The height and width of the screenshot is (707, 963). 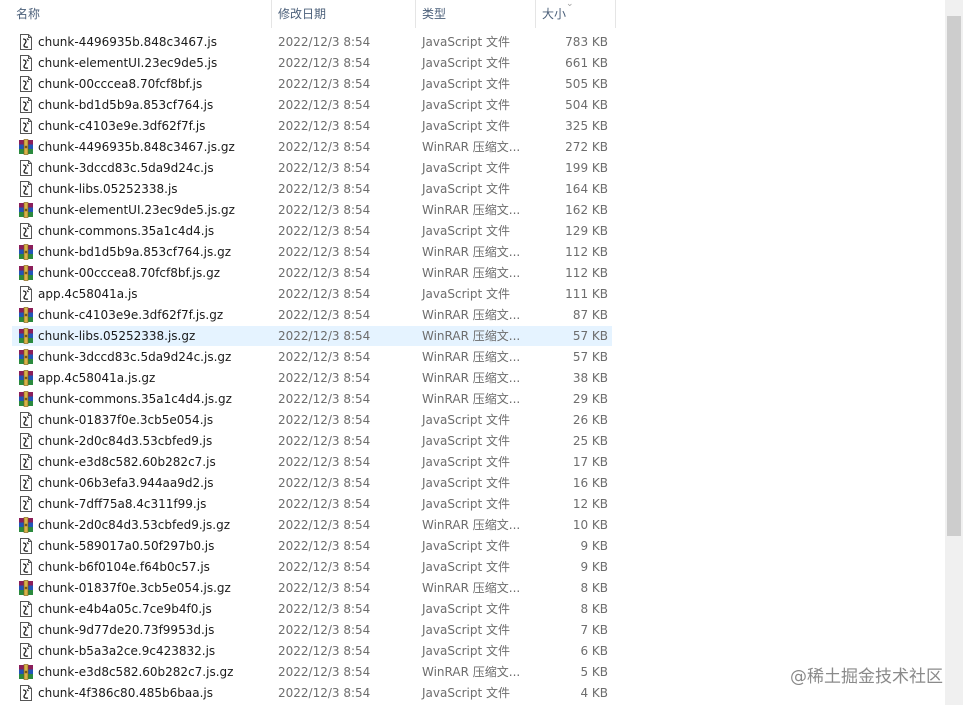 What do you see at coordinates (136, 672) in the screenshot?
I see `file-name: chunk-e3d8c582.60b282c7.js.gz` at bounding box center [136, 672].